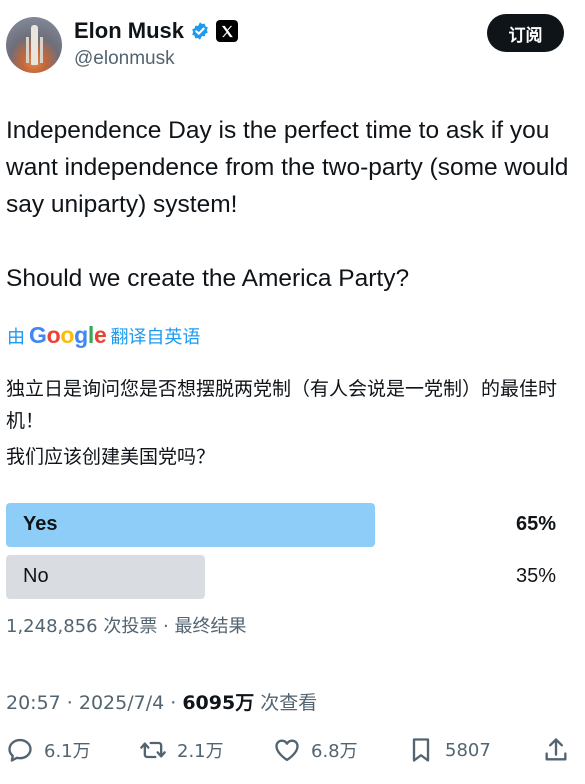  What do you see at coordinates (27, 50) in the screenshot?
I see `avatar-rocket-booster-left` at bounding box center [27, 50].